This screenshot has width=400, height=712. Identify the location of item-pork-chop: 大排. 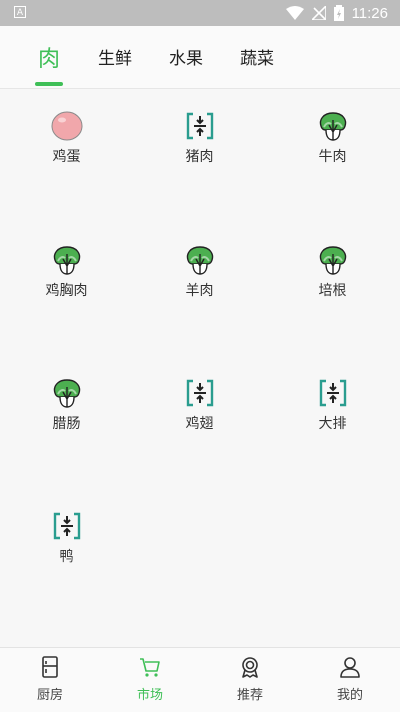
(332, 405).